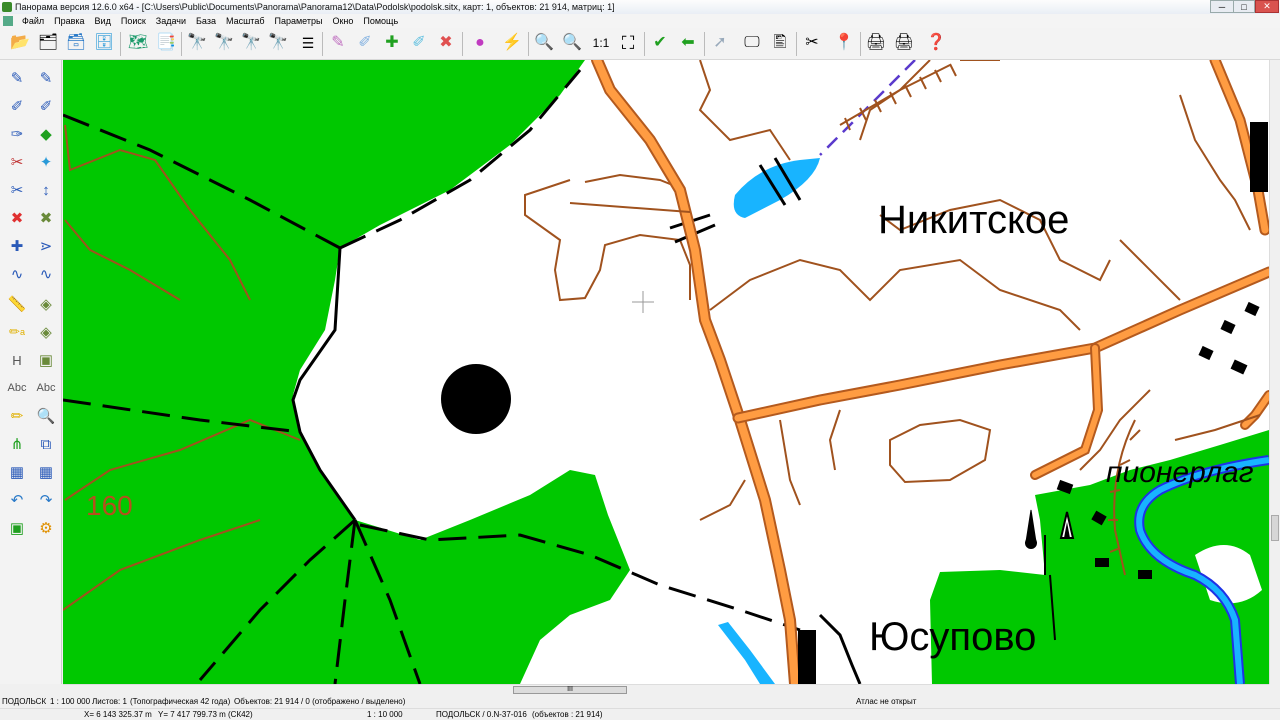 The height and width of the screenshot is (720, 1280). I want to click on status-y-coordinate: Y= 7 417 799.73 m, so click(192, 714).